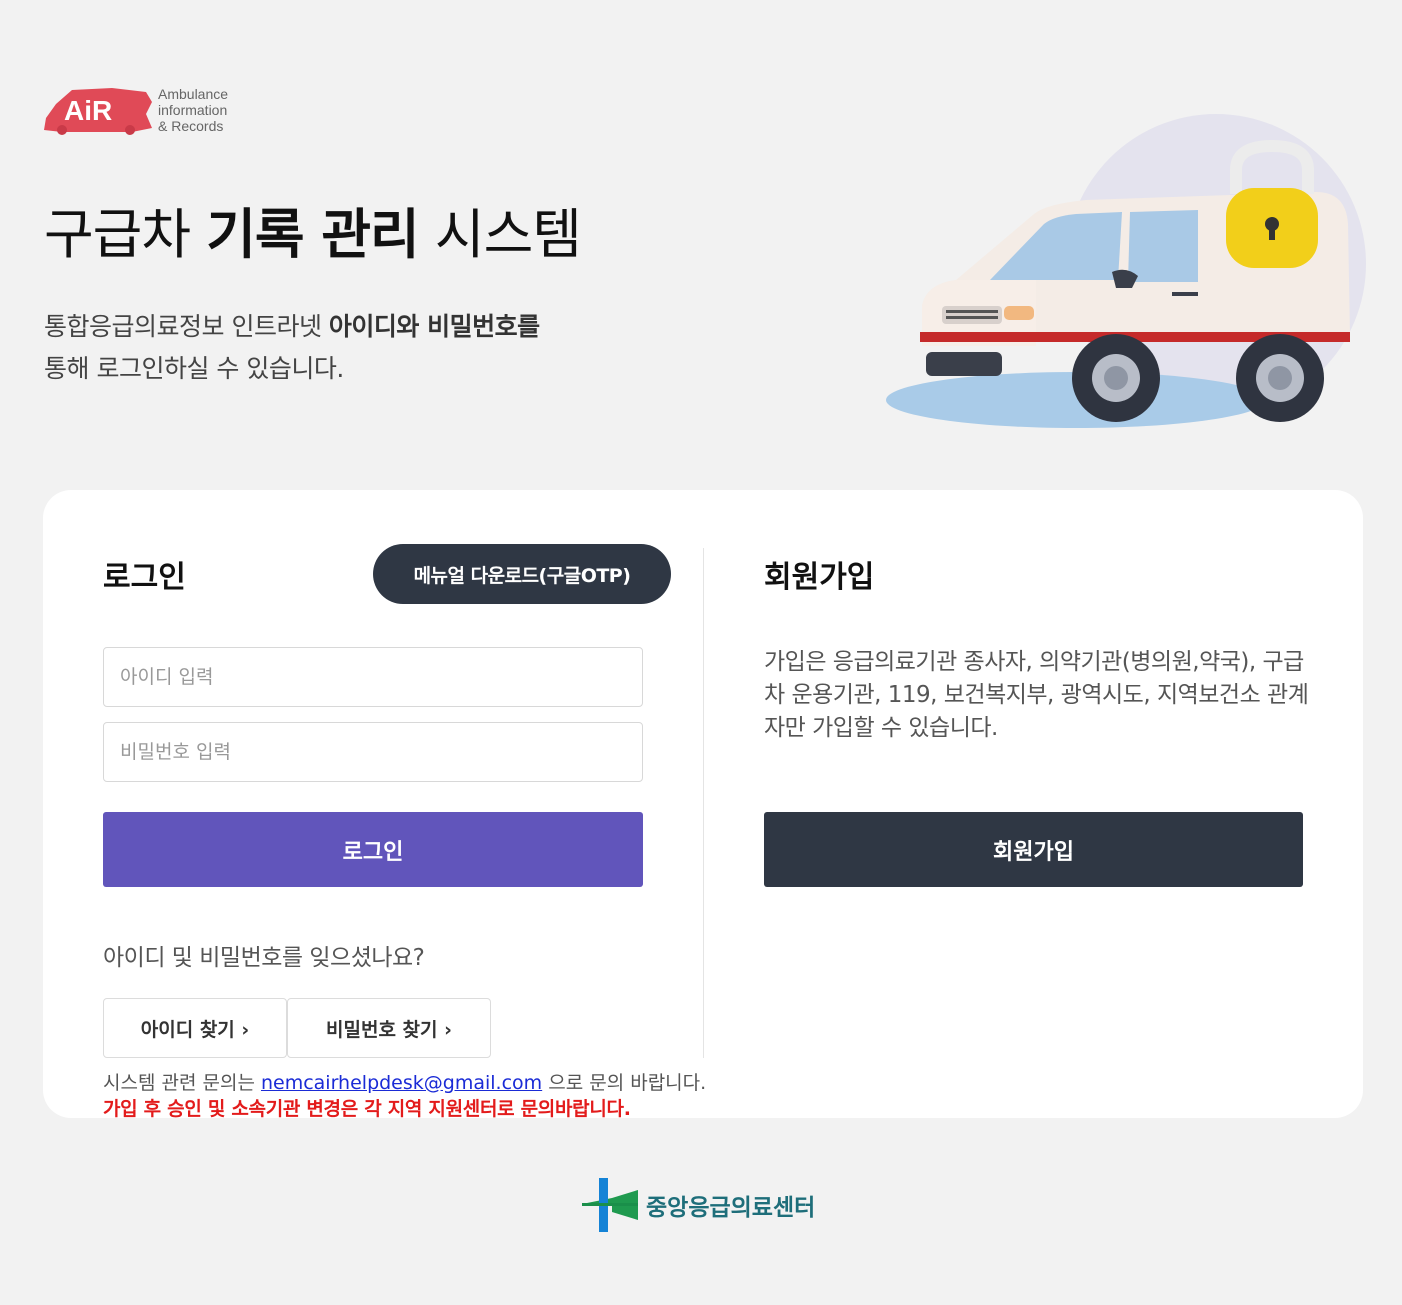 The image size is (1402, 1305). I want to click on manual-download-button: 메뉴얼 다운로드(구글OTP), so click(522, 574).